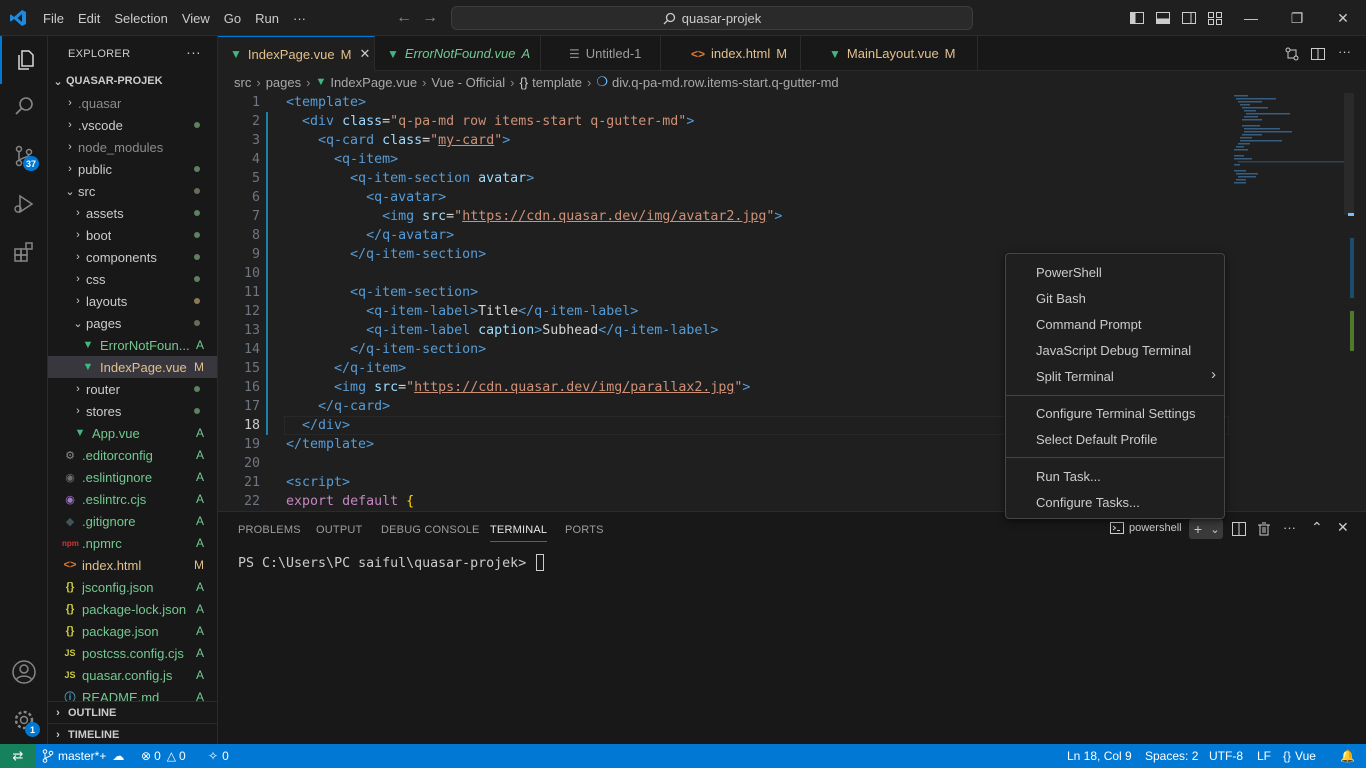 The height and width of the screenshot is (768, 1366). Describe the element at coordinates (404, 18) in the screenshot. I see `back-arrow-icon: ←` at that location.